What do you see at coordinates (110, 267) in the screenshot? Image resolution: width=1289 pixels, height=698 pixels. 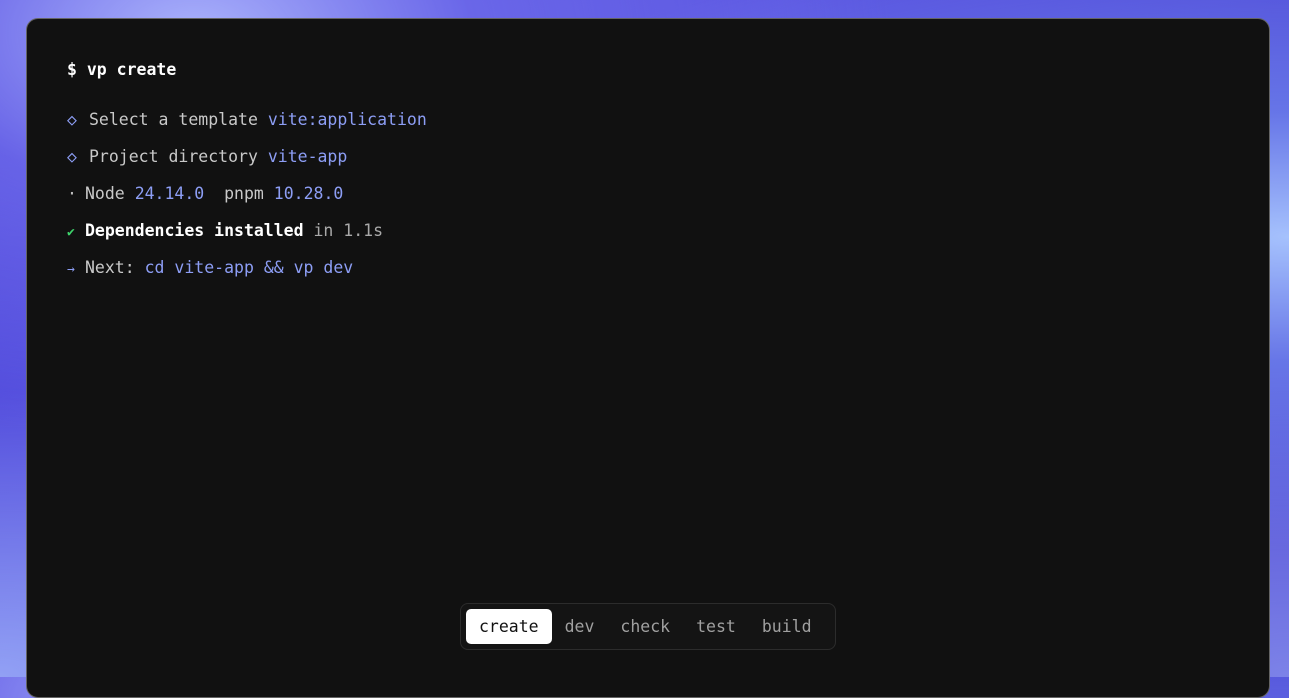 I see `next-label: Next:` at bounding box center [110, 267].